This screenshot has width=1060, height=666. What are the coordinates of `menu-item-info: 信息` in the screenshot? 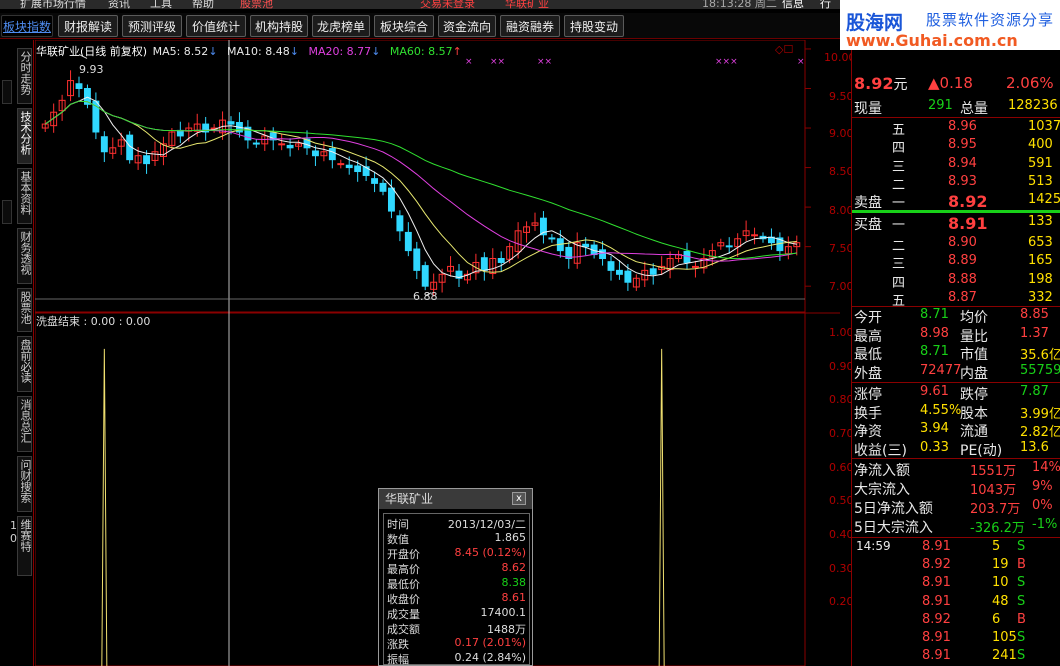 It's located at (793, 4).